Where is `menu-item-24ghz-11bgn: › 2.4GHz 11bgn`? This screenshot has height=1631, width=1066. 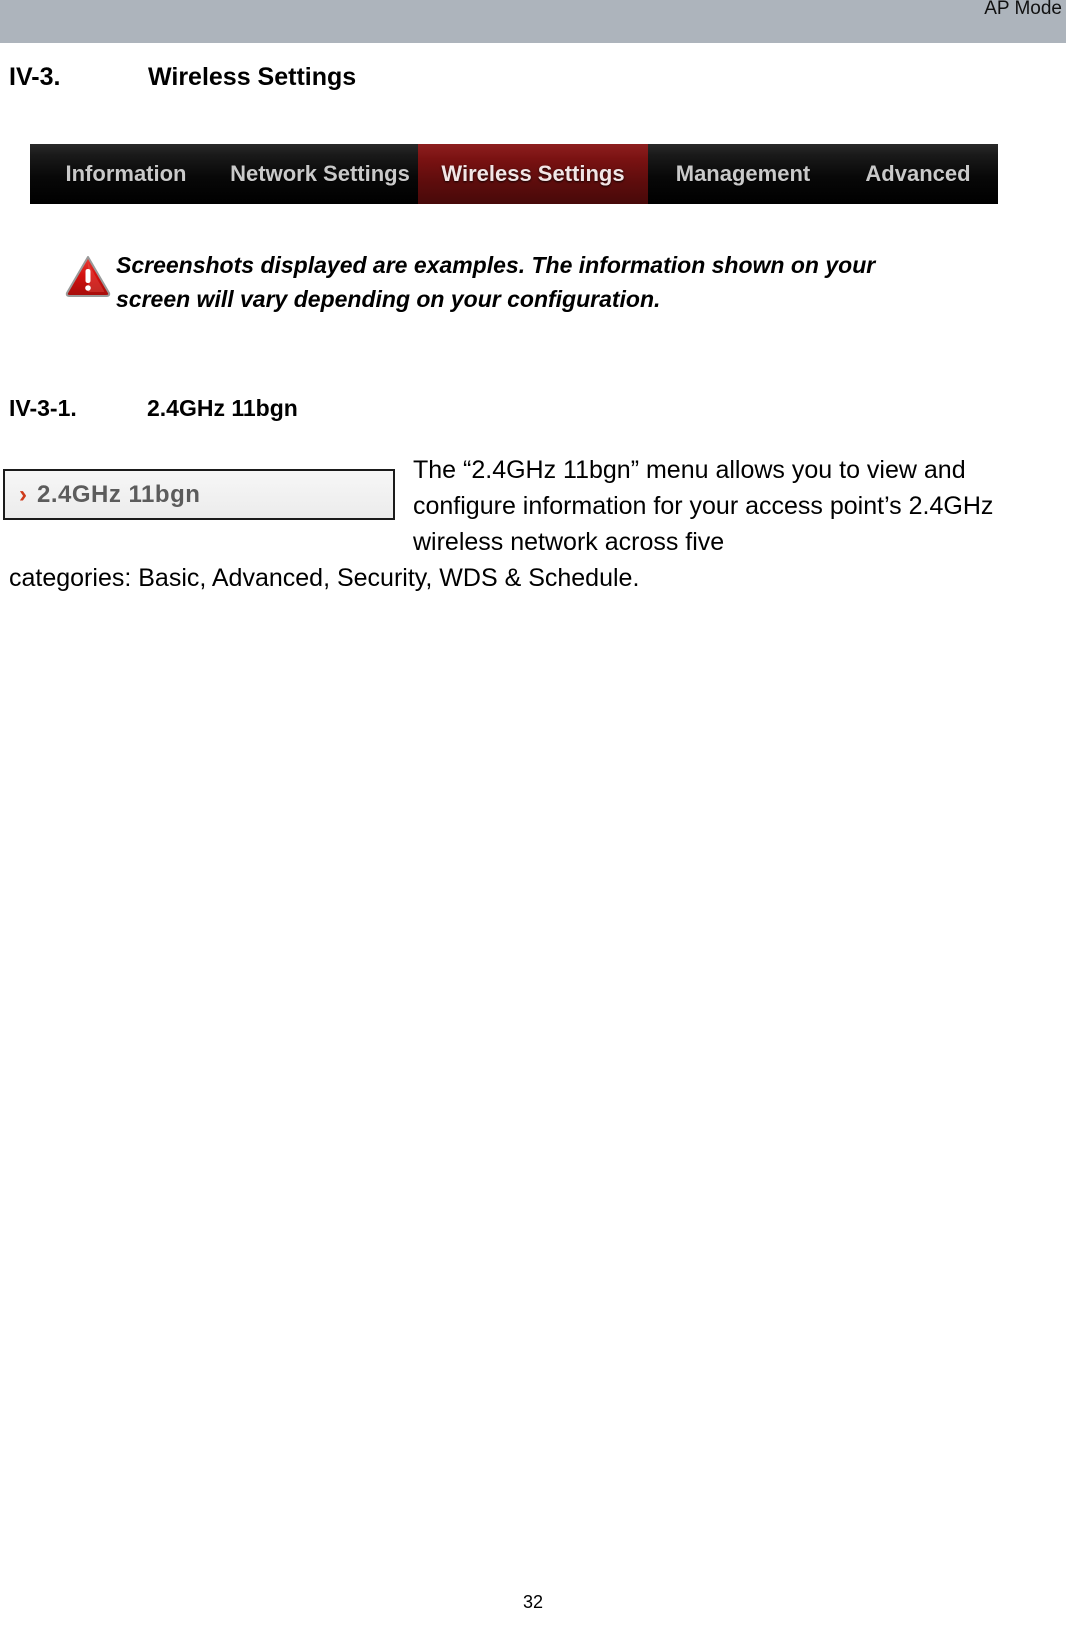 menu-item-24ghz-11bgn: › 2.4GHz 11bgn is located at coordinates (199, 494).